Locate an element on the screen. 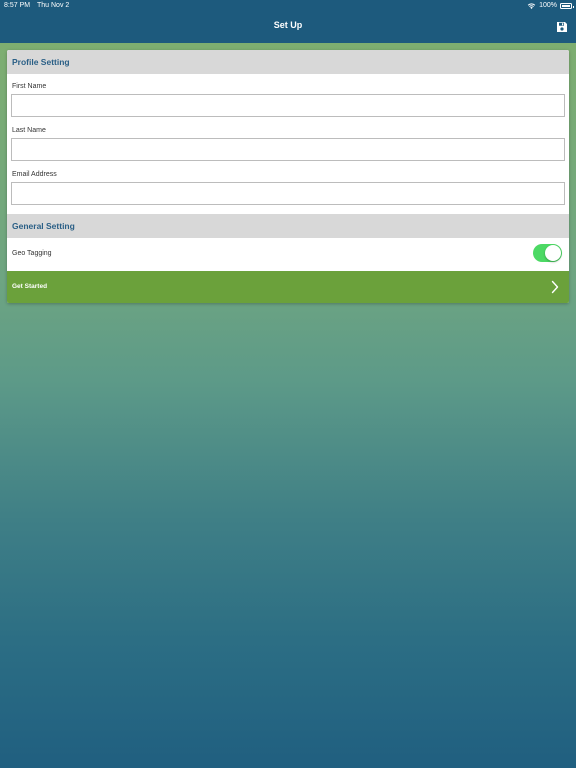 The width and height of the screenshot is (576, 768). top-bar: 8:57 PM Thu Nov 2 100% Set Up is located at coordinates (288, 21).